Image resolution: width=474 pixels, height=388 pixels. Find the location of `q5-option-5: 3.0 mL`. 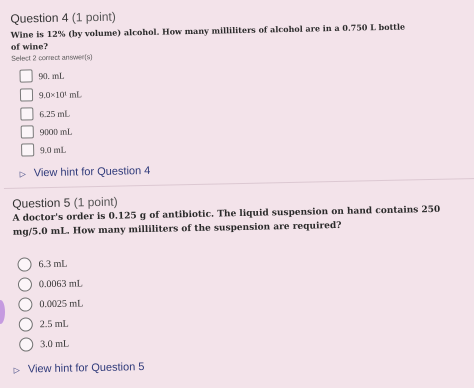

q5-option-5: 3.0 mL is located at coordinates (44, 344).